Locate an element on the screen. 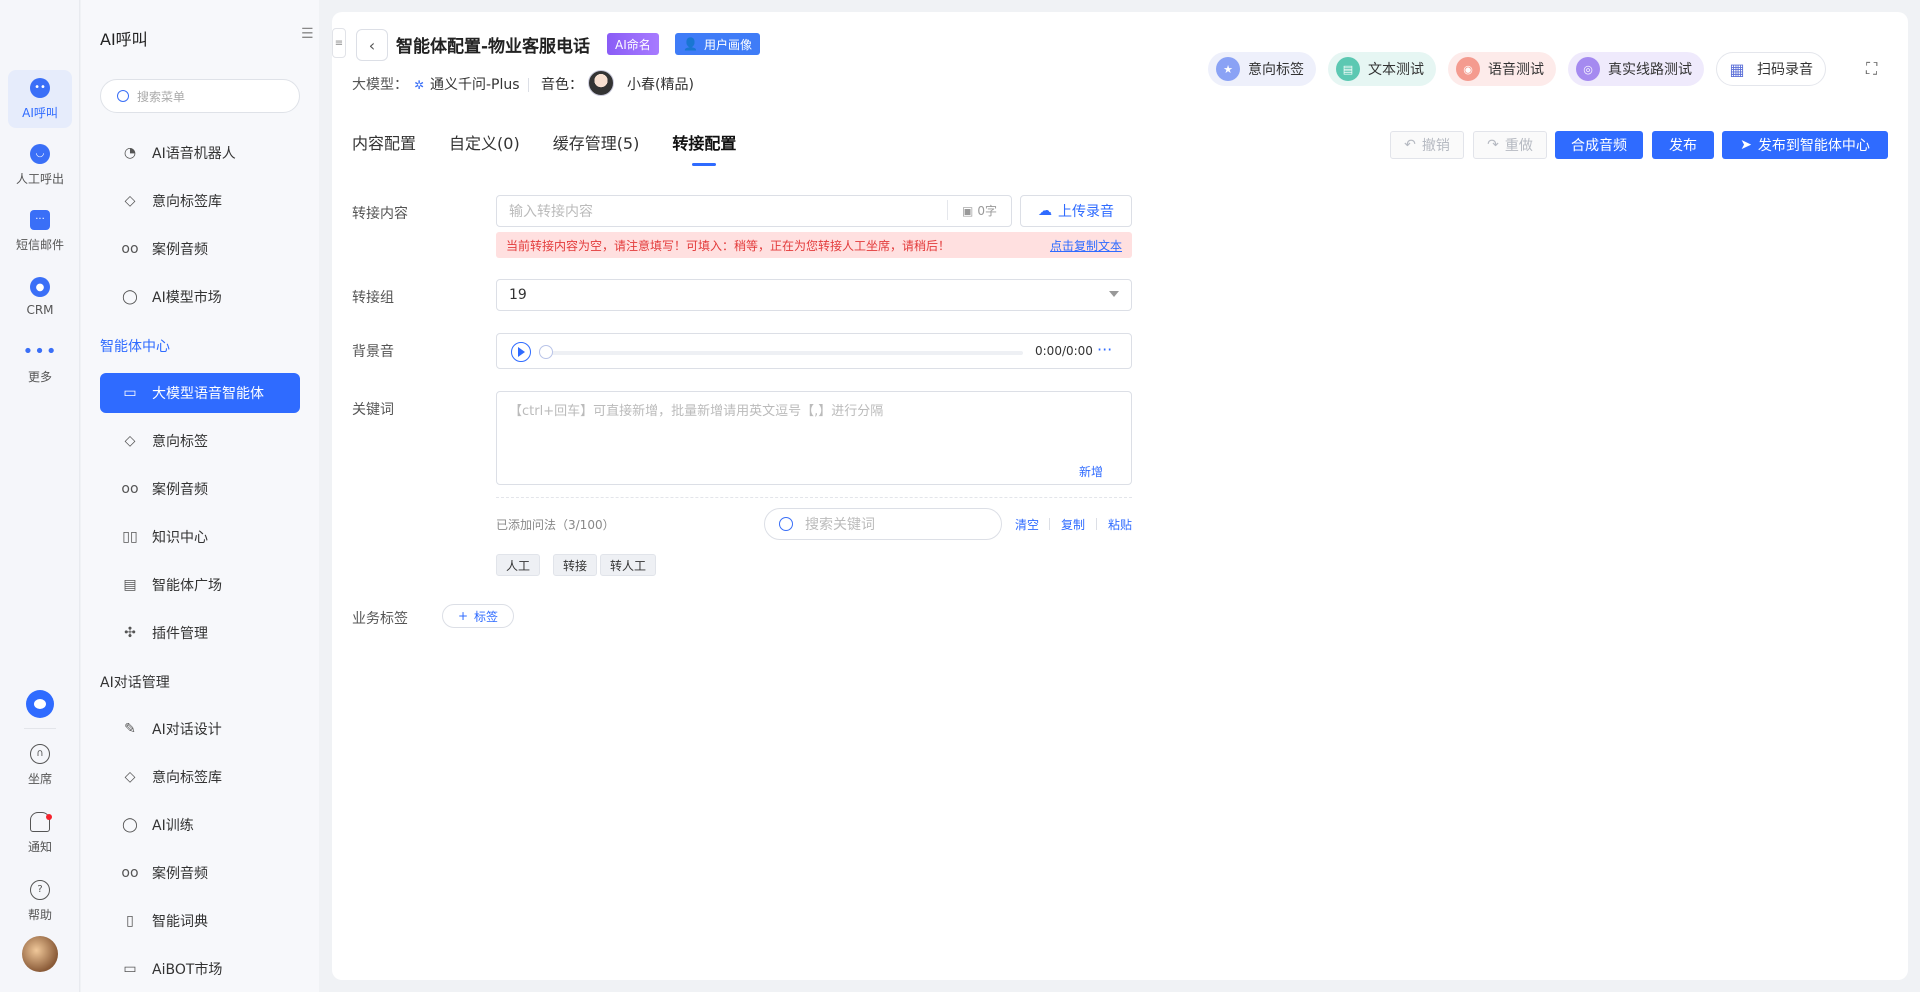  intent-tag-tool-button: ★ 意向标签 is located at coordinates (1262, 69).